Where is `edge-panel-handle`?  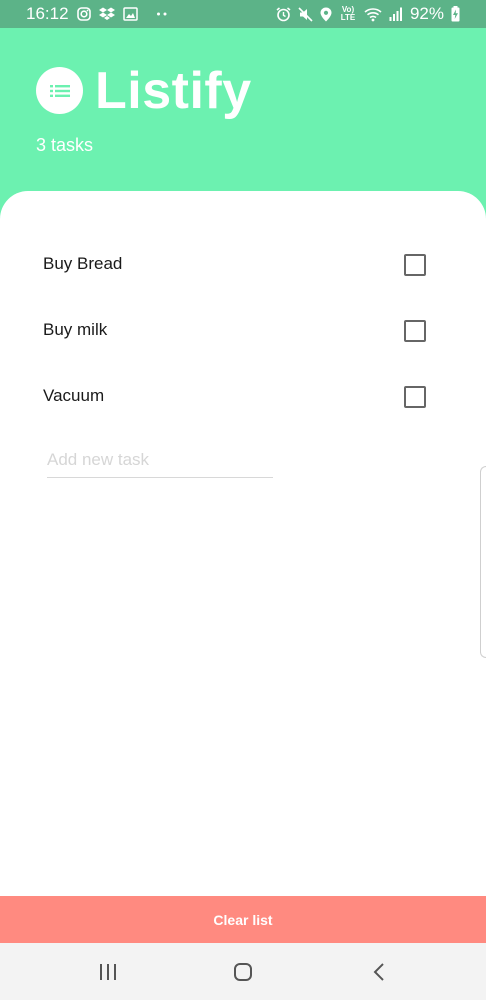 edge-panel-handle is located at coordinates (483, 562).